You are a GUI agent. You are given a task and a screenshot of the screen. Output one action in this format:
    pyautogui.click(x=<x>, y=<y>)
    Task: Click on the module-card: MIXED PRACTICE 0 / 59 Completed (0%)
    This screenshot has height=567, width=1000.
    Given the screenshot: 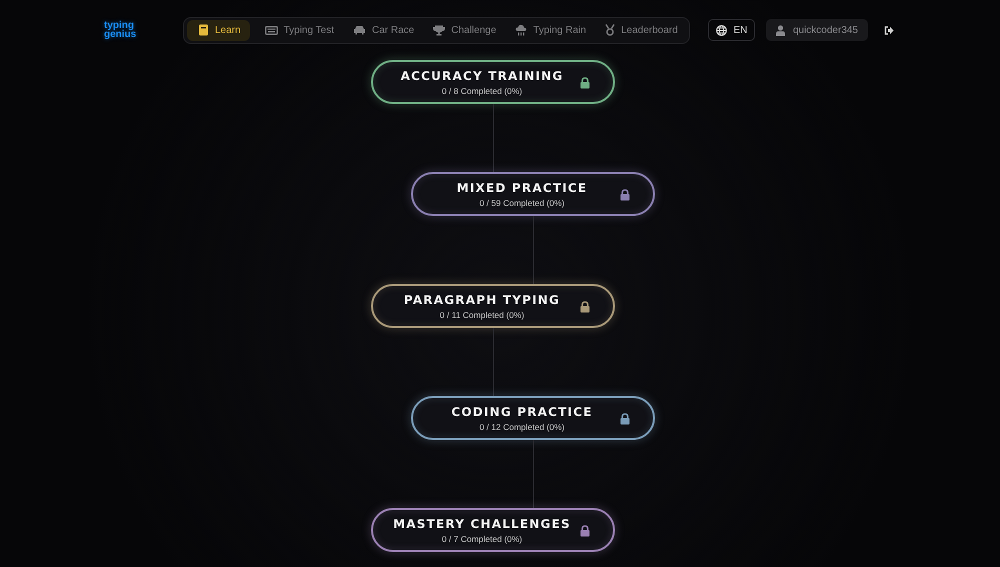 What is the action you would take?
    pyautogui.click(x=533, y=194)
    